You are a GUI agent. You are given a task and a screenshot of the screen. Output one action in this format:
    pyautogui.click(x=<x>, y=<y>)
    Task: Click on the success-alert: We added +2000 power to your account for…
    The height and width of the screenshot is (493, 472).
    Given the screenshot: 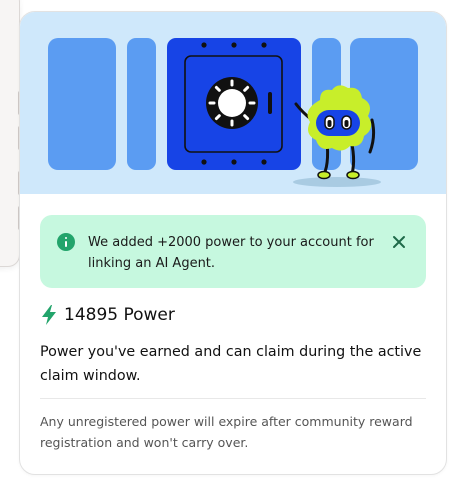 What is the action you would take?
    pyautogui.click(x=233, y=251)
    